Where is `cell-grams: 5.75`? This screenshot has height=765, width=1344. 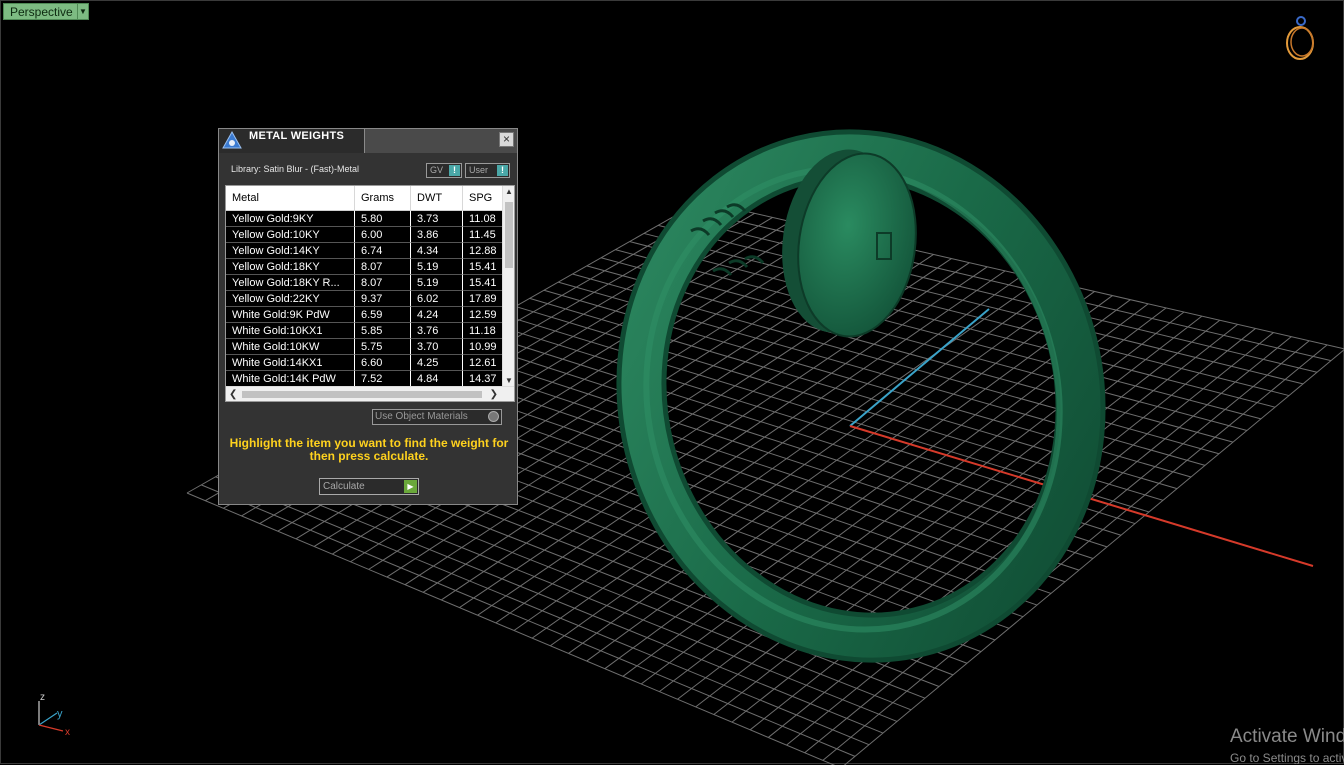 cell-grams: 5.75 is located at coordinates (383, 347).